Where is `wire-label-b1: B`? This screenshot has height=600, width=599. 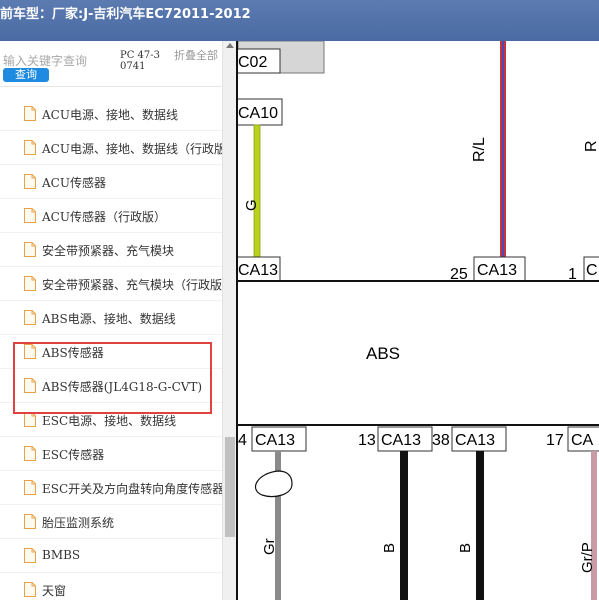
wire-label-b1: B is located at coordinates (389, 548).